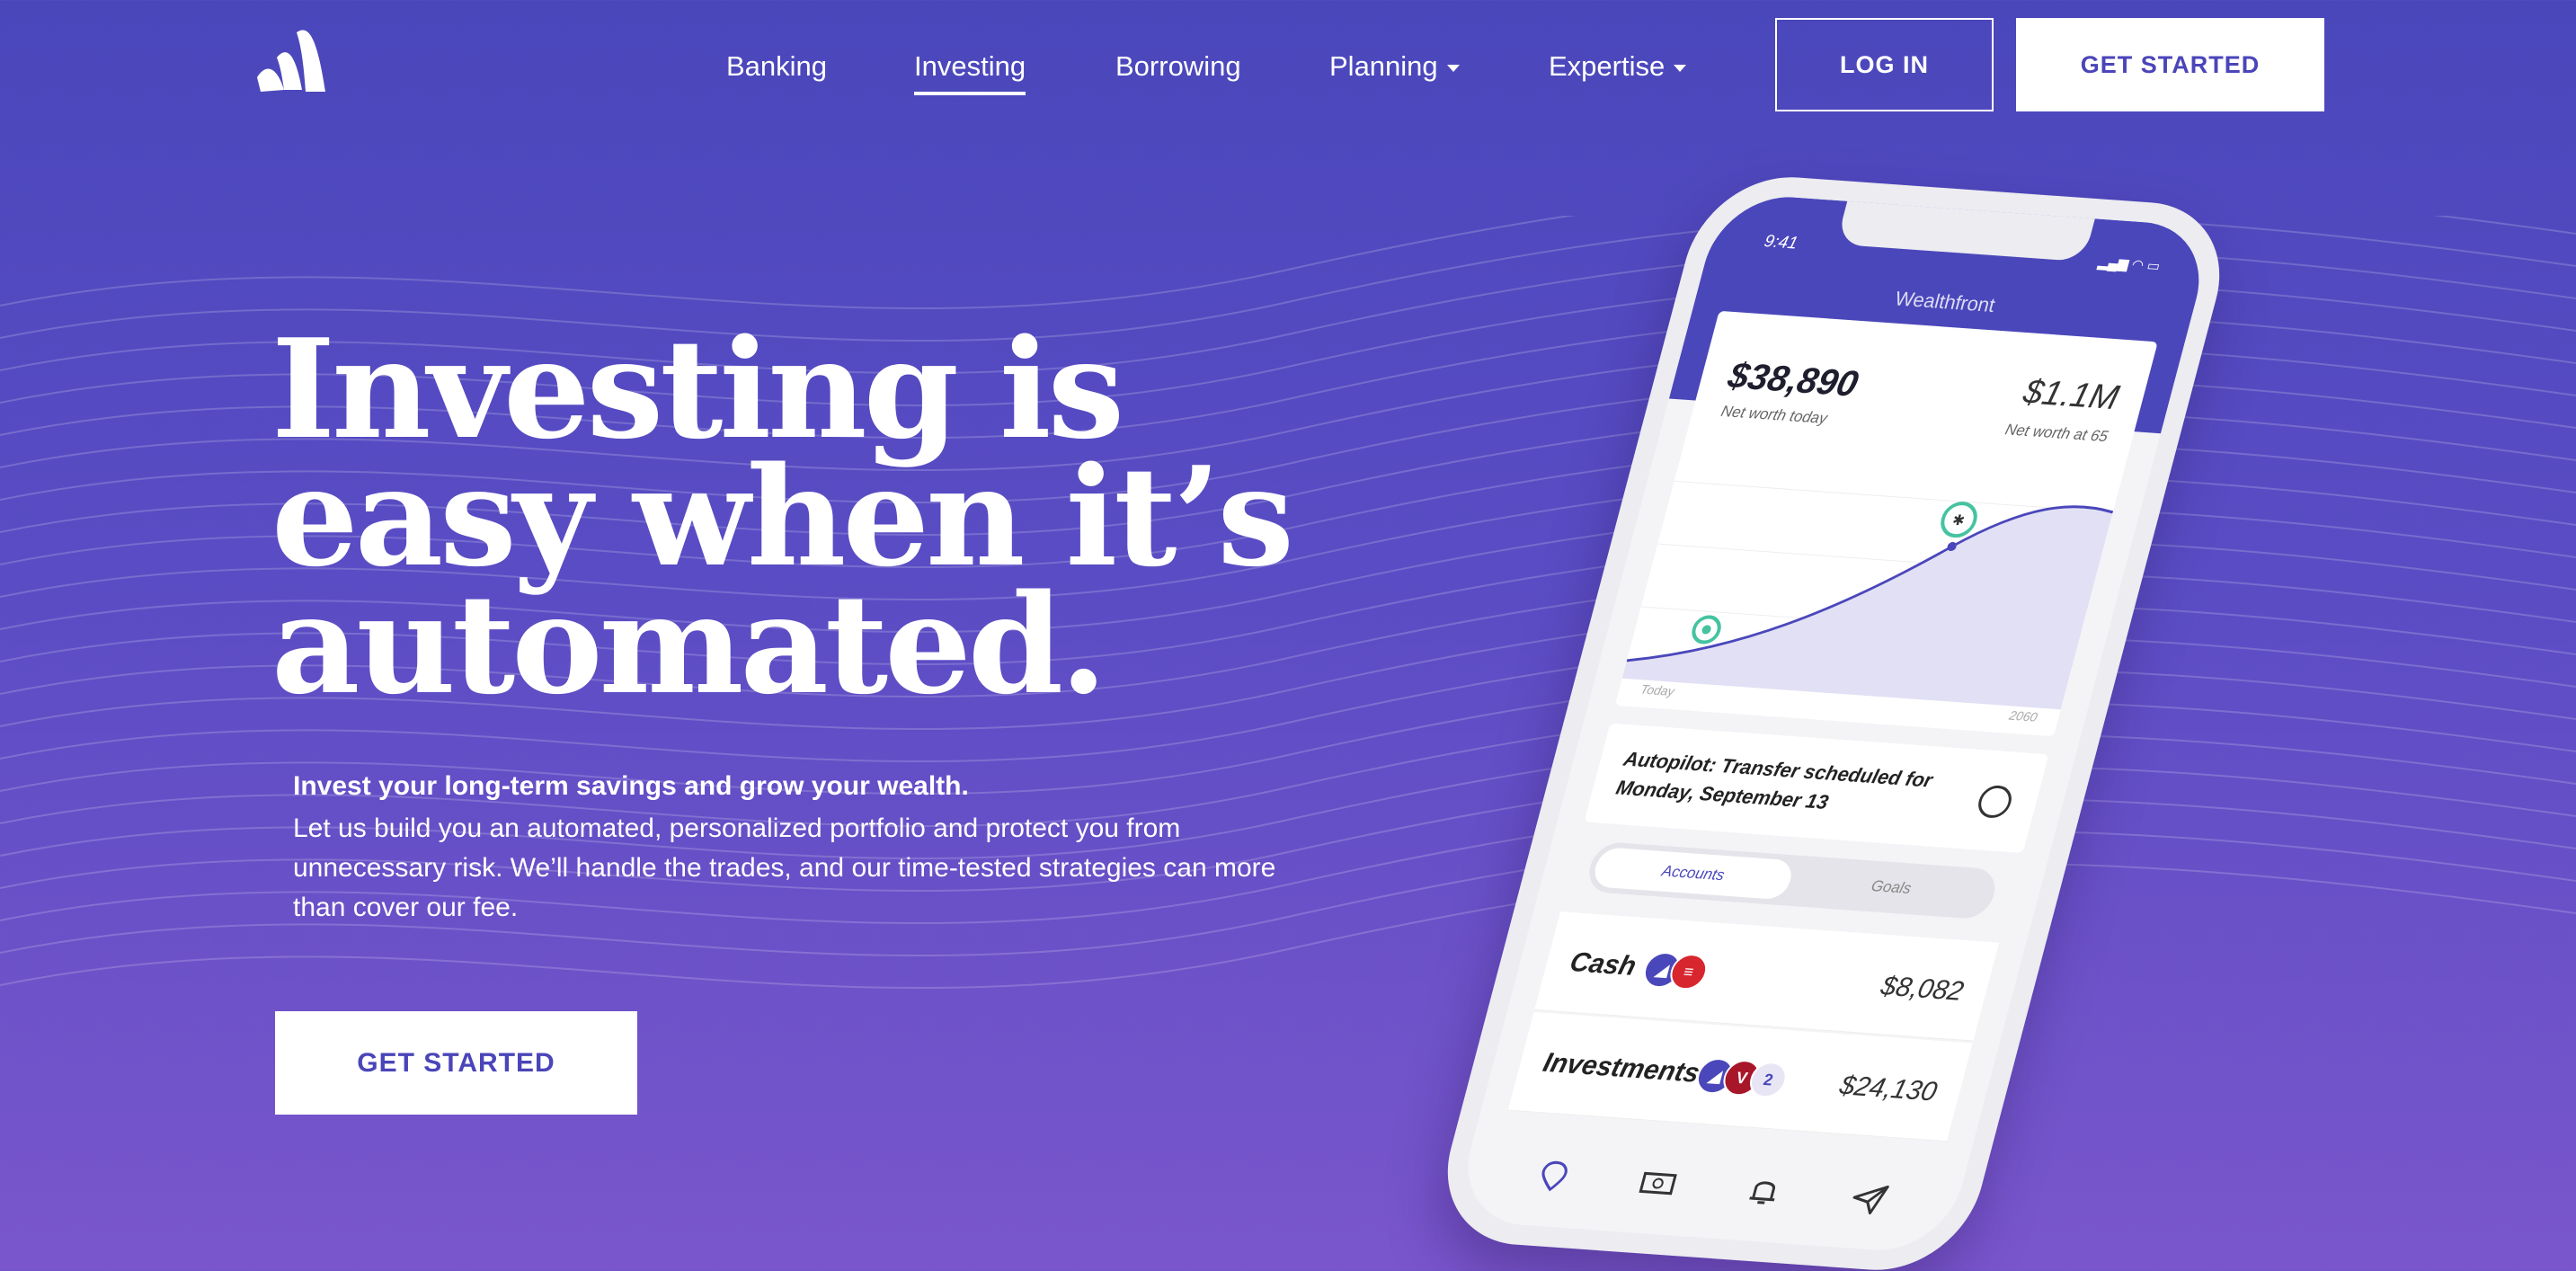  Describe the element at coordinates (1658, 1184) in the screenshot. I see `money-icon` at that location.